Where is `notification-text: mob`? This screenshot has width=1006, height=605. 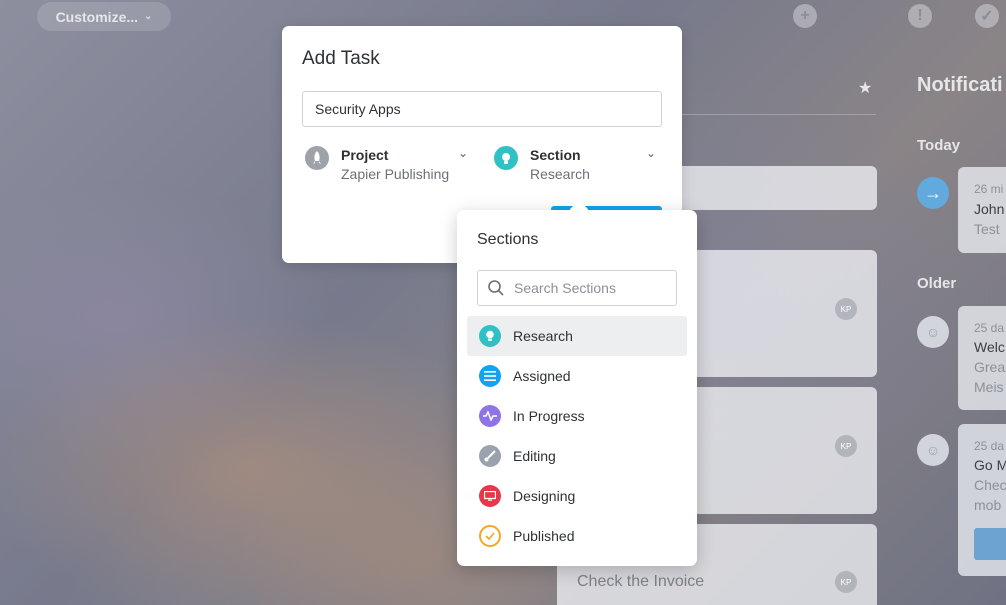
notification-text: mob is located at coordinates (988, 505).